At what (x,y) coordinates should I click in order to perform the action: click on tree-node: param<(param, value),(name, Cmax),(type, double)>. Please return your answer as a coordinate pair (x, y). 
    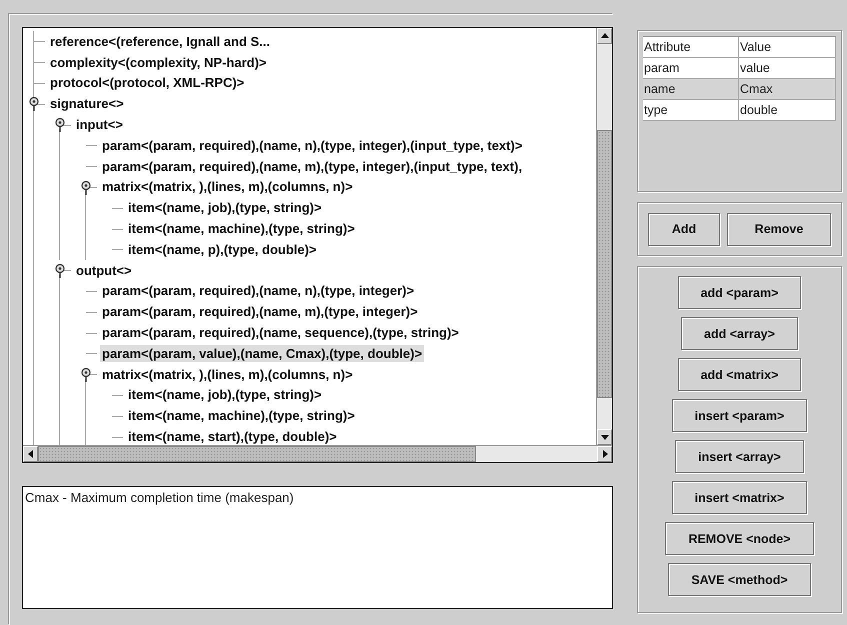
    Looking at the image, I should click on (262, 353).